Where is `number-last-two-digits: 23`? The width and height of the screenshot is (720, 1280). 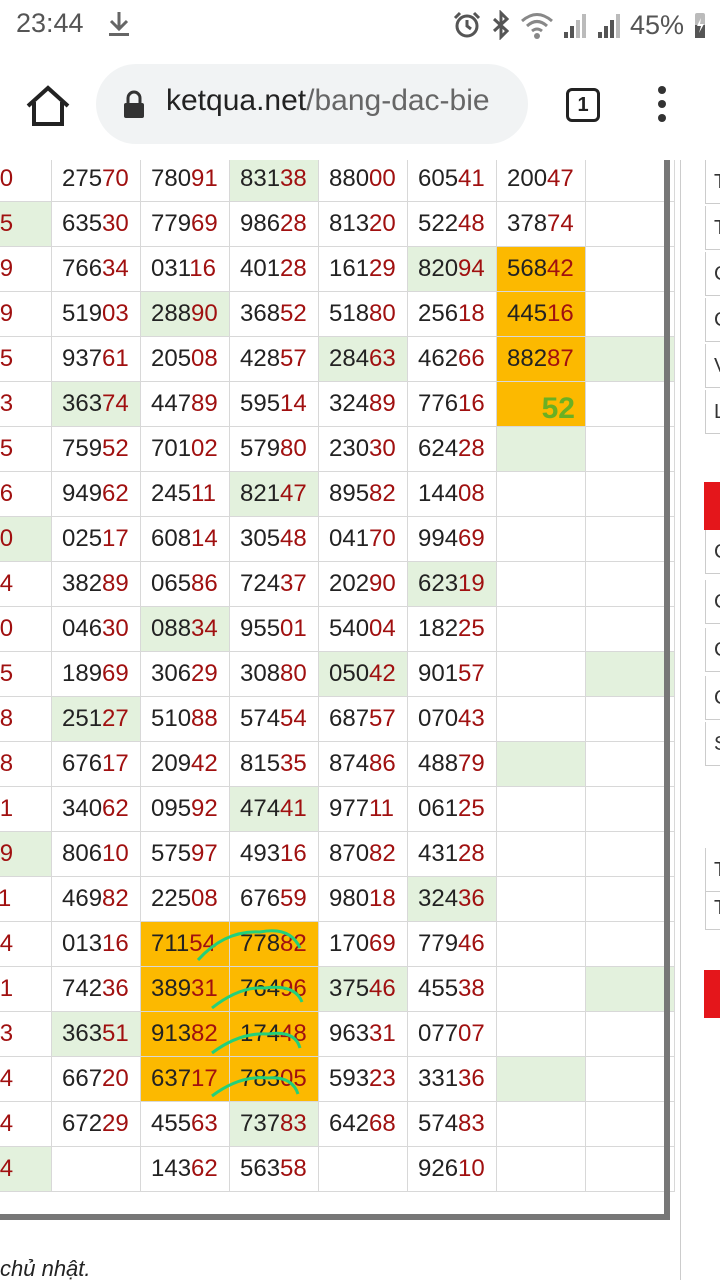
number-last-two-digits: 23 is located at coordinates (382, 1078).